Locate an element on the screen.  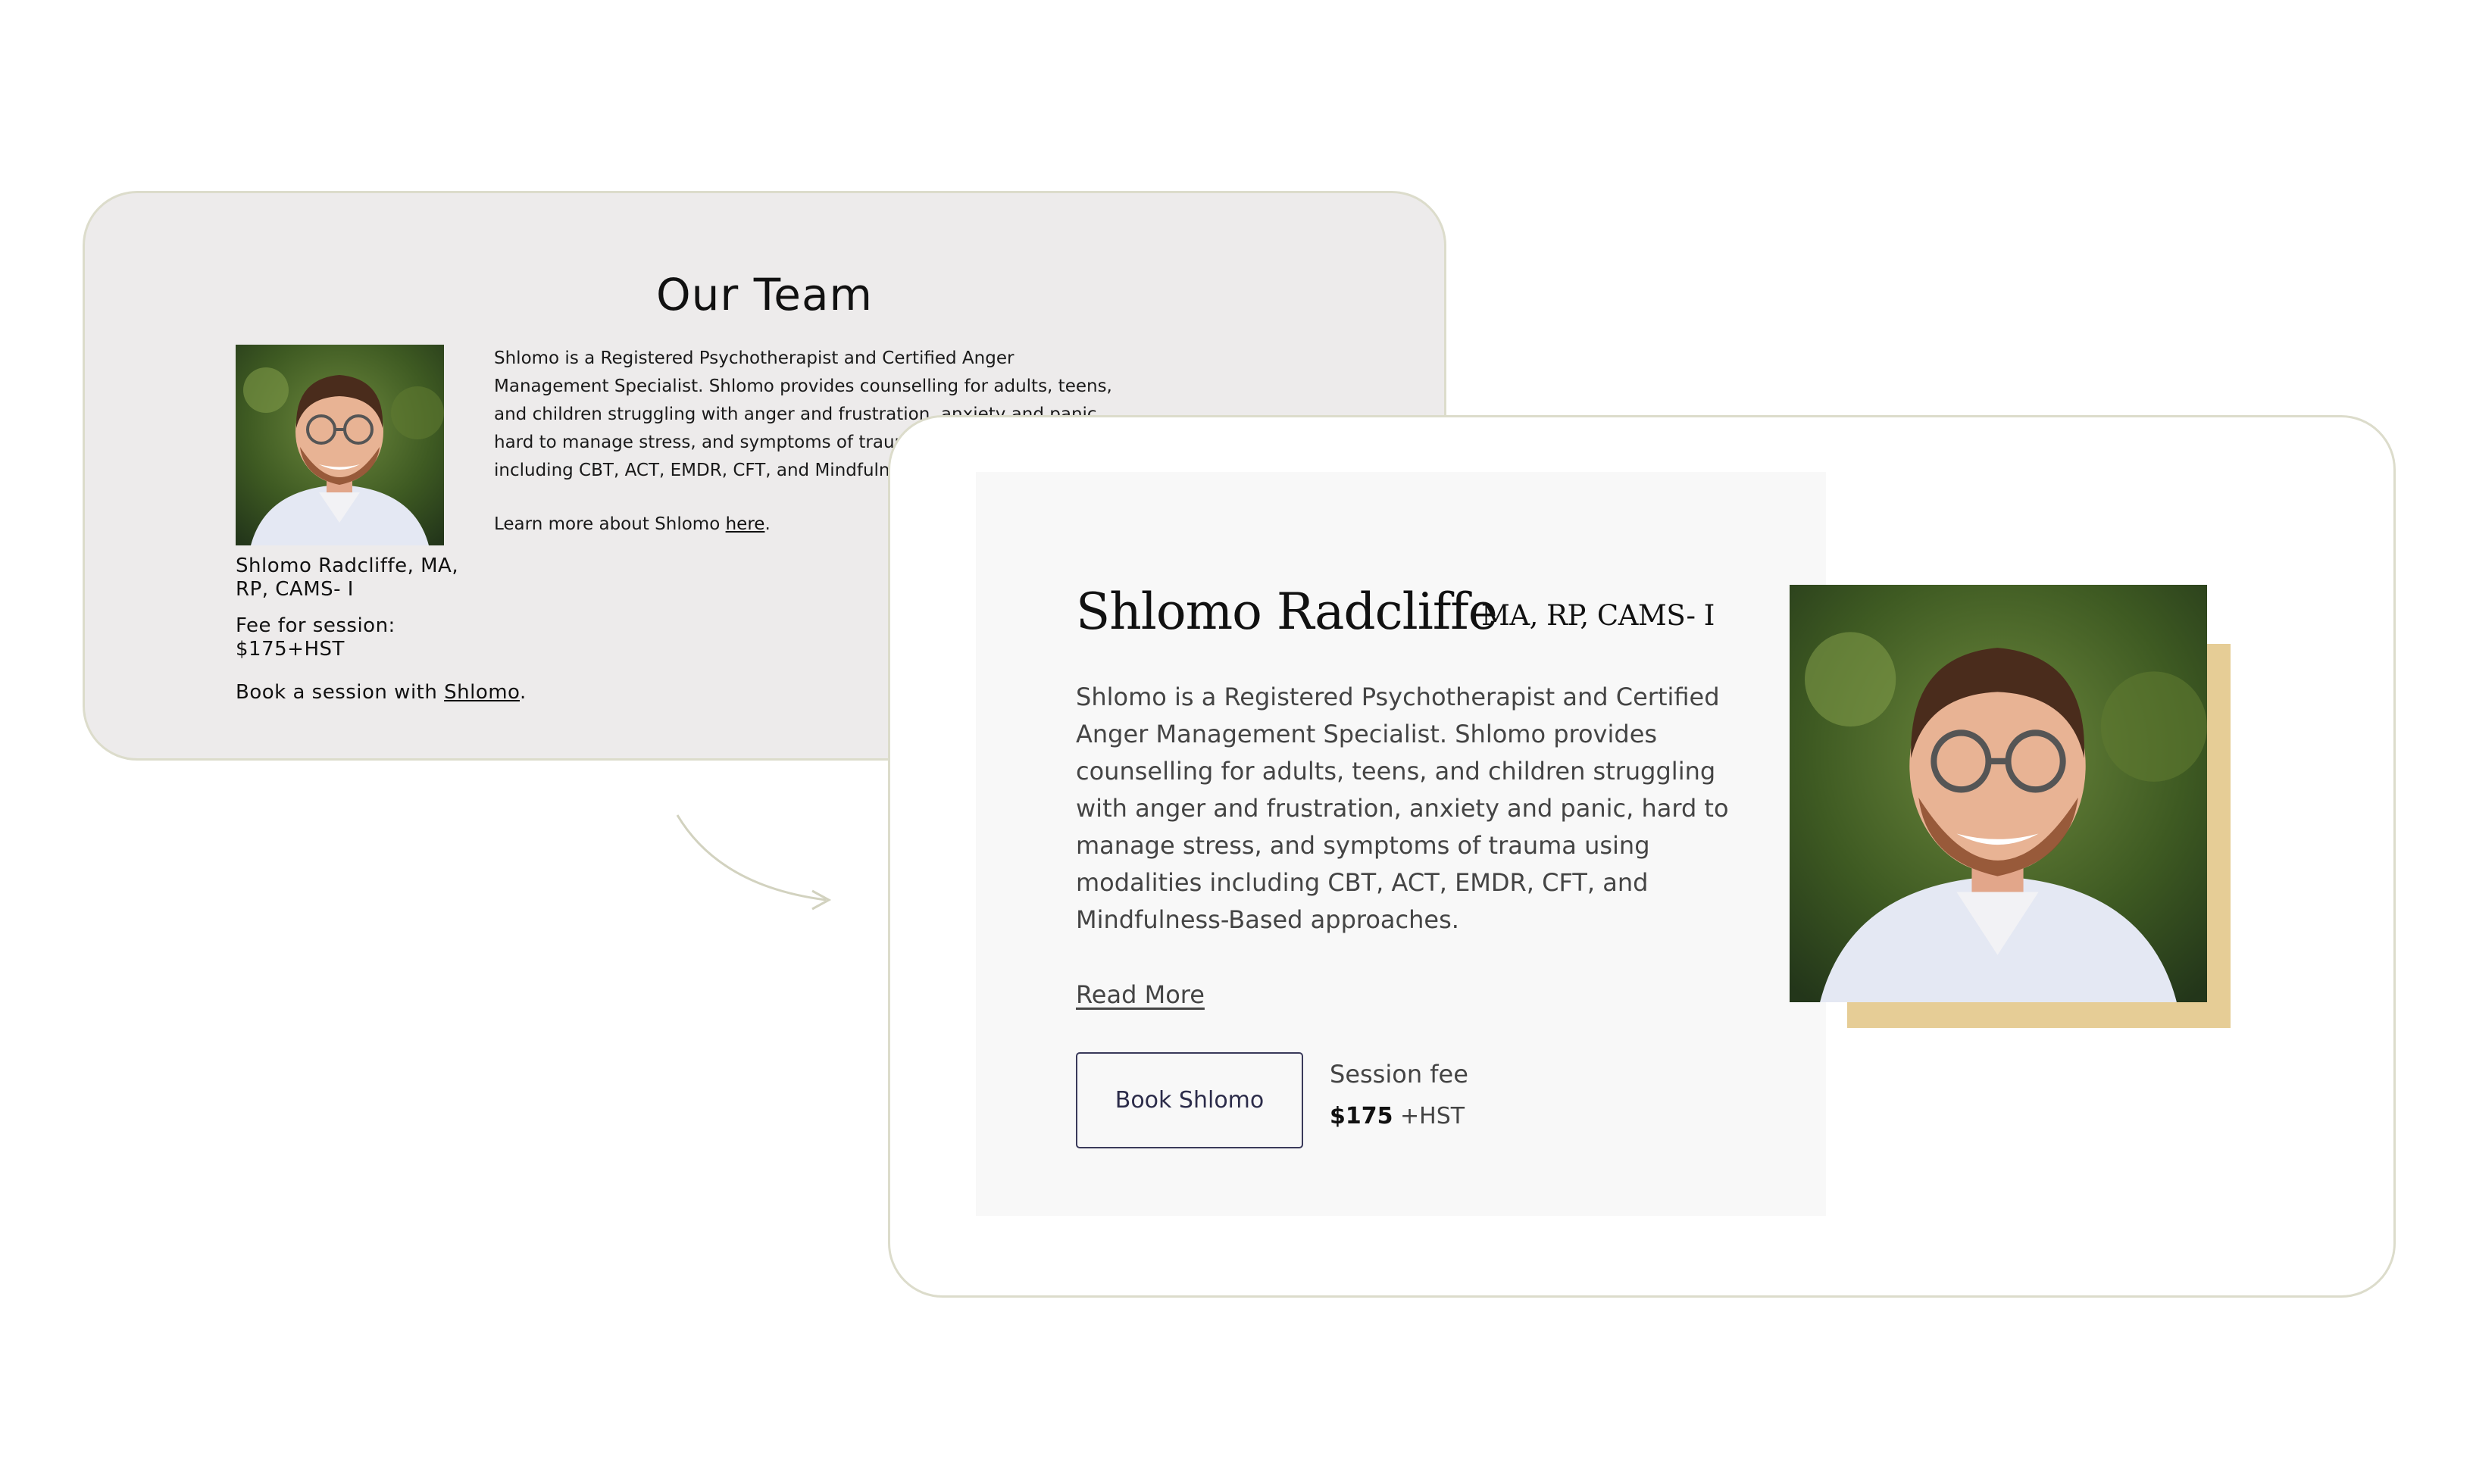
book-session-link: Shlomo is located at coordinates (482, 692).